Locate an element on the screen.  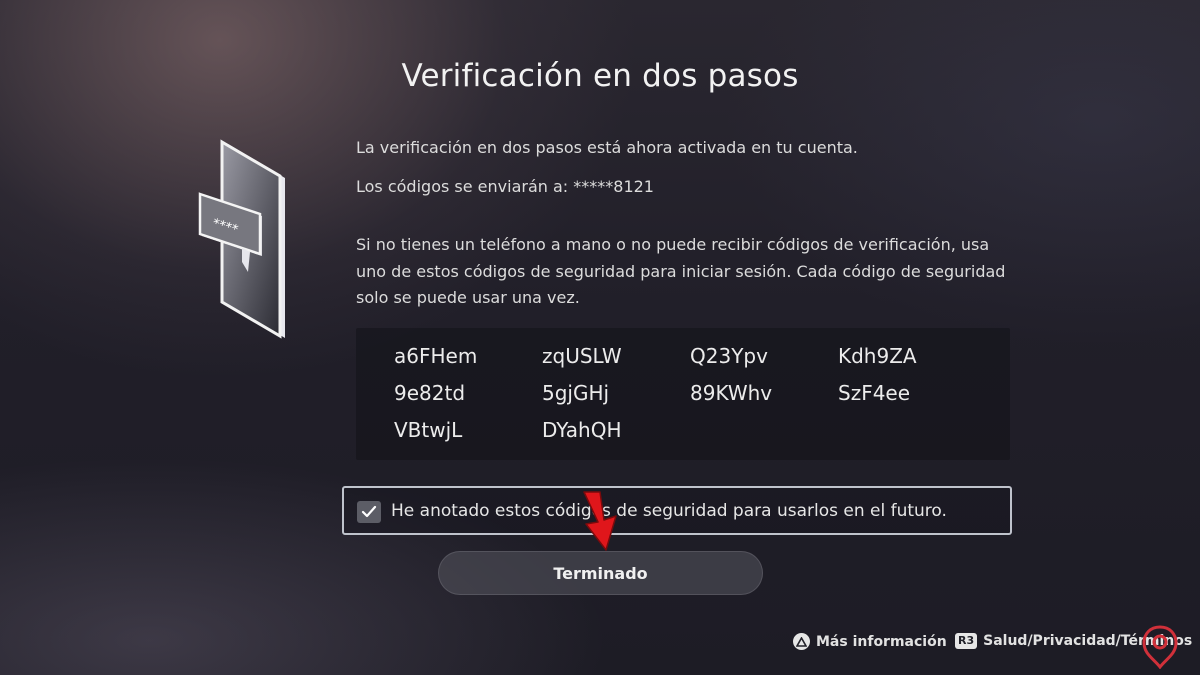
check-icon is located at coordinates (369, 511).